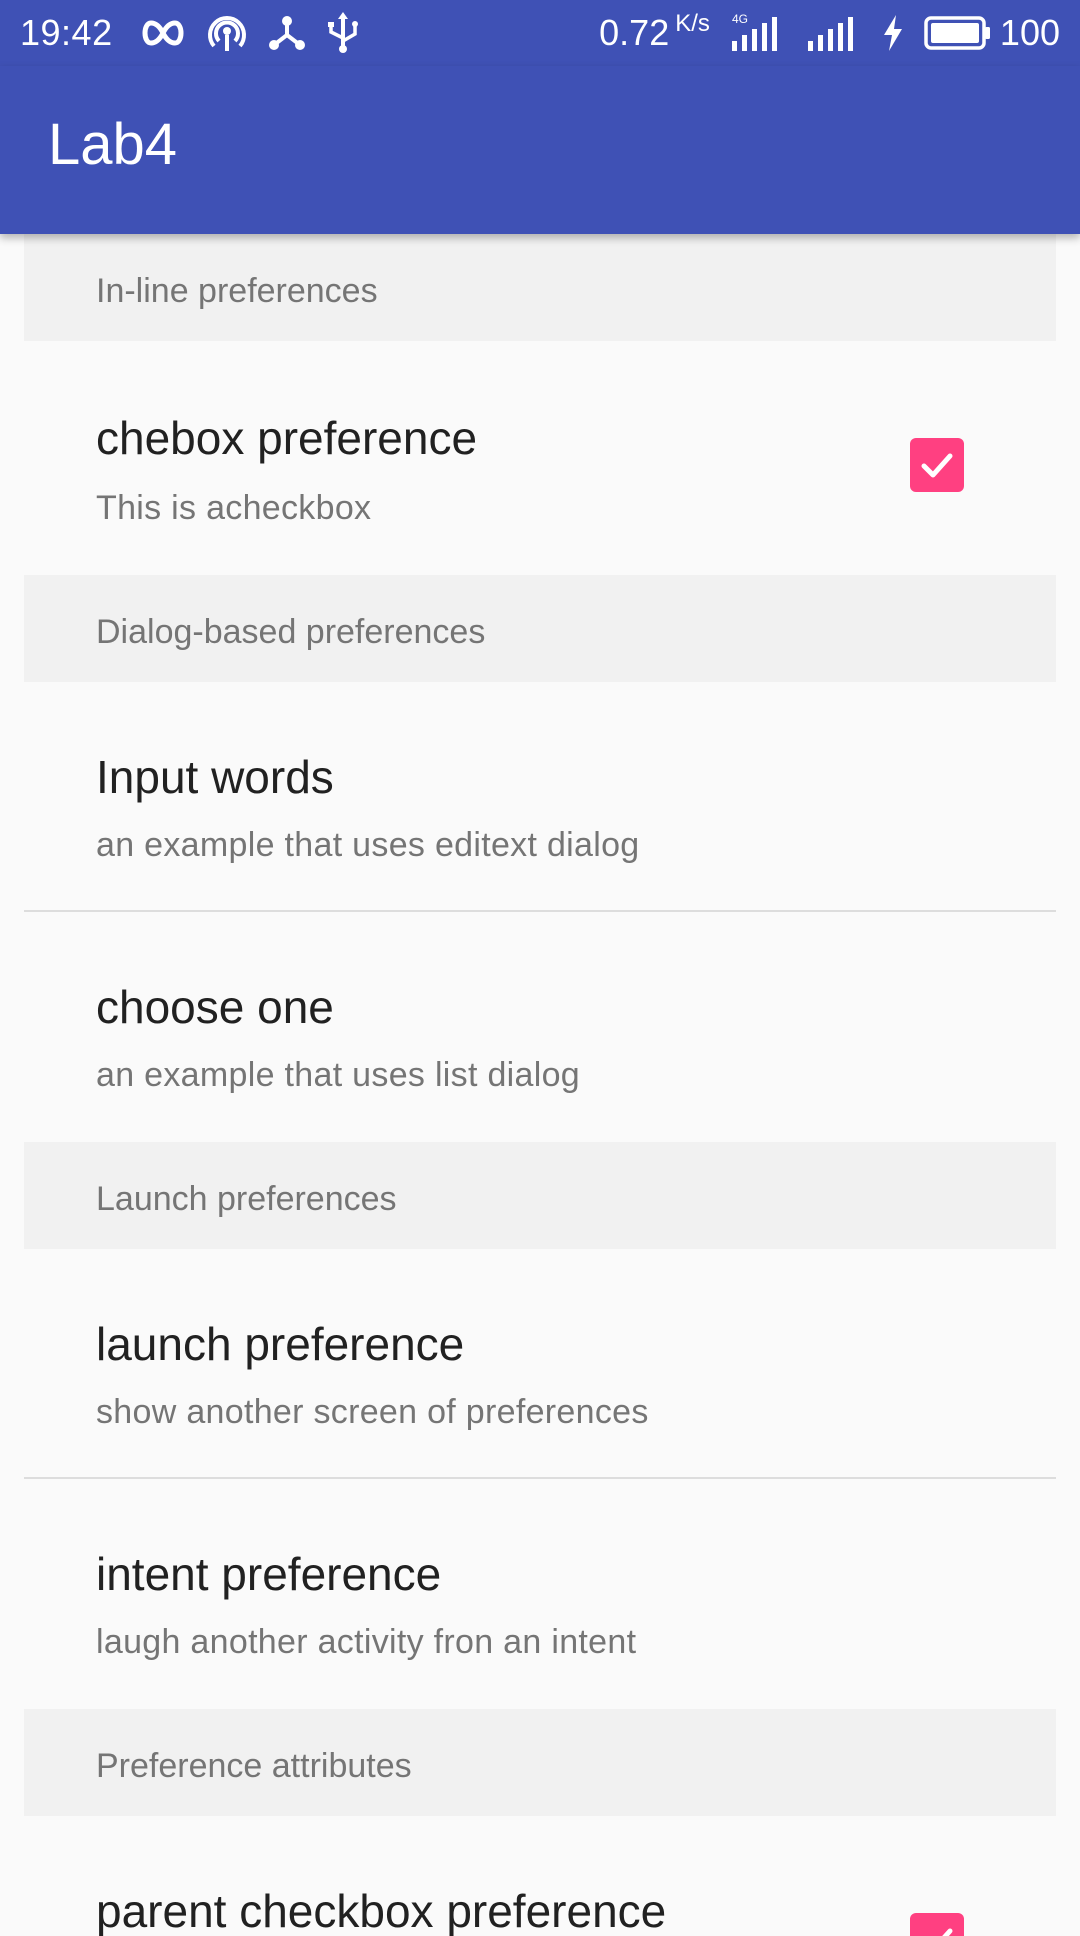  What do you see at coordinates (113, 144) in the screenshot?
I see `app-title: Lab4` at bounding box center [113, 144].